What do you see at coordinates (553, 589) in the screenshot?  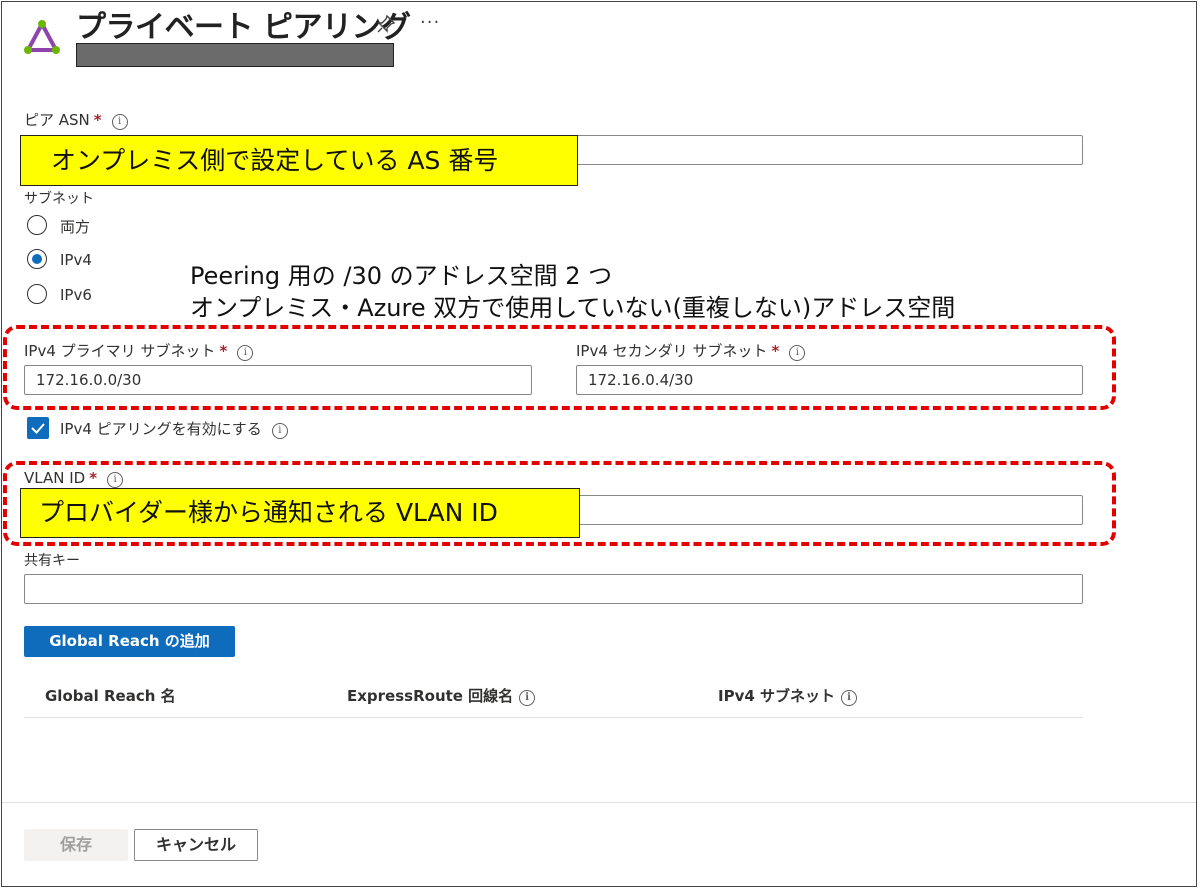 I see `shared-key-input` at bounding box center [553, 589].